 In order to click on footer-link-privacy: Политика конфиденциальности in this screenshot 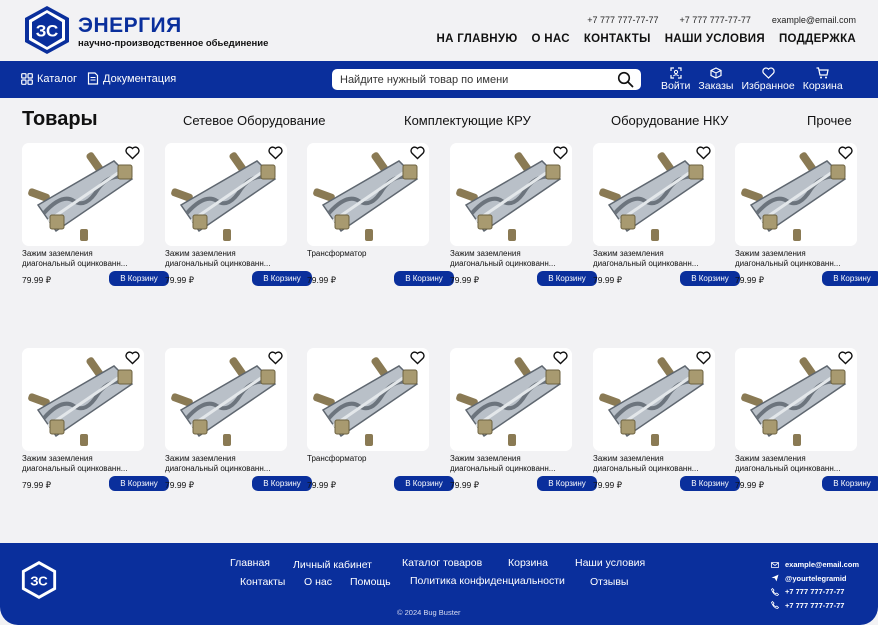, I will do `click(487, 581)`.